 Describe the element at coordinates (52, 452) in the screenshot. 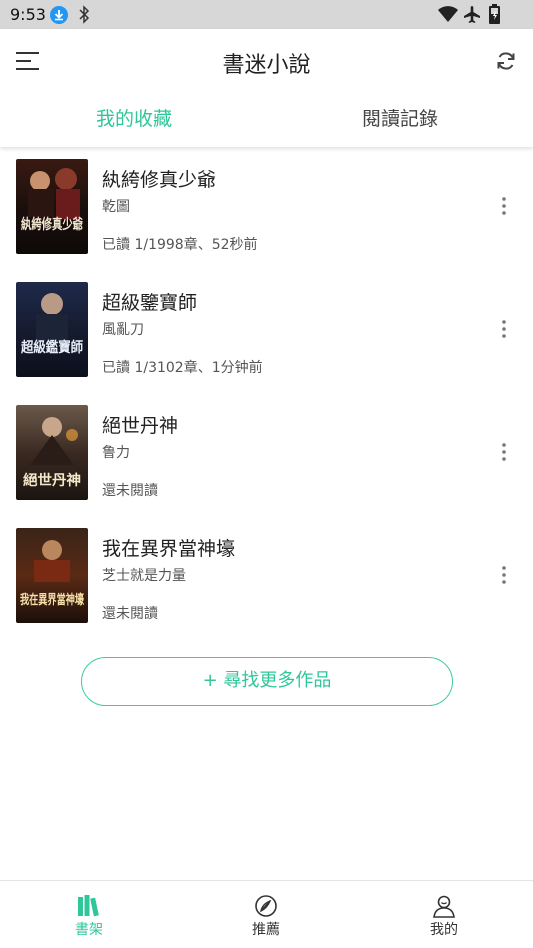

I see `book-cover: 絕世丹神` at that location.